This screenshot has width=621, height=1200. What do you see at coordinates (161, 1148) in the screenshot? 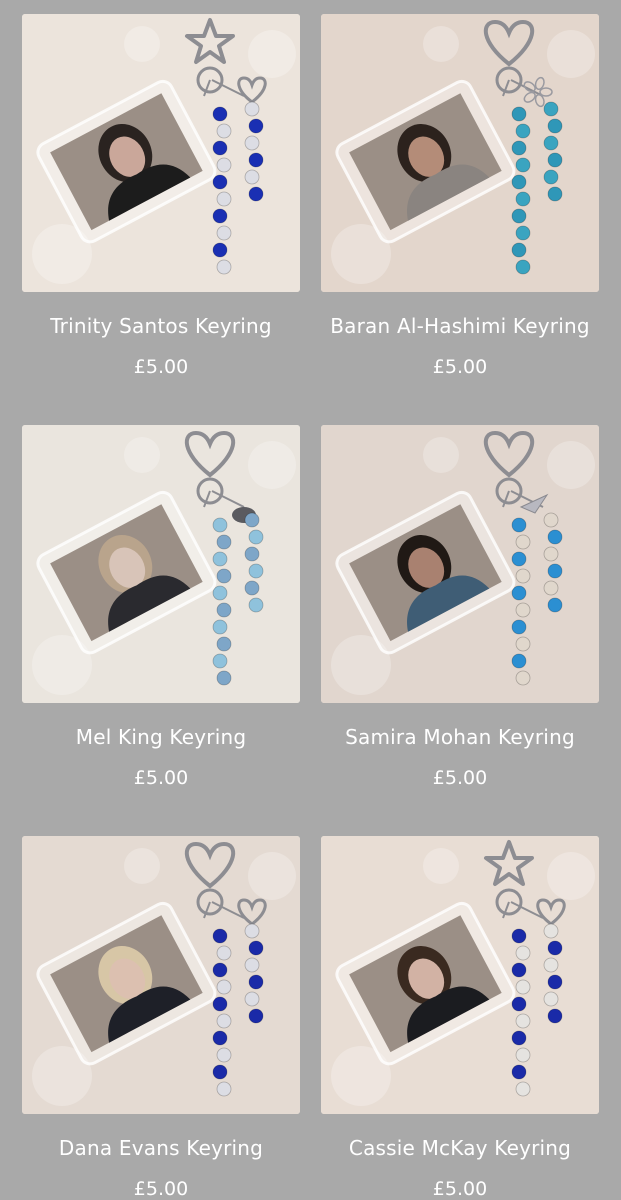
I see `product-name: Dana Evans Keyring` at bounding box center [161, 1148].